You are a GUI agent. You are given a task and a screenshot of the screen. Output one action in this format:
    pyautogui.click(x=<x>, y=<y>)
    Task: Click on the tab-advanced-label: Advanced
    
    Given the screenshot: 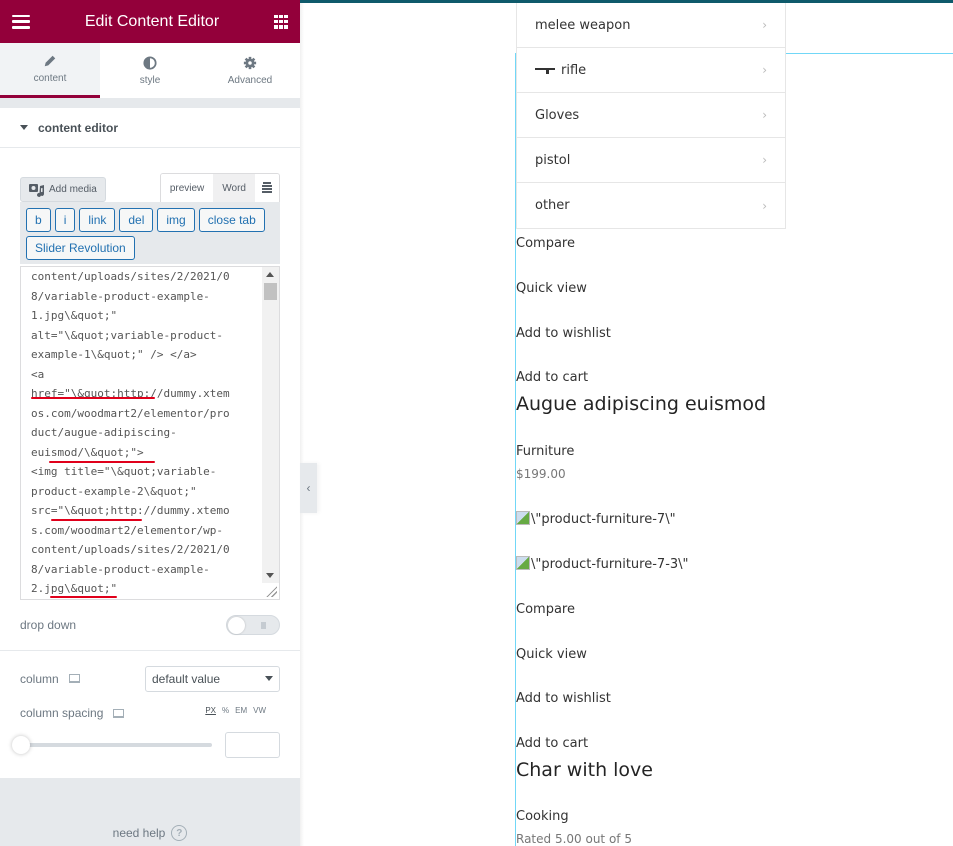 What is the action you would take?
    pyautogui.click(x=250, y=80)
    